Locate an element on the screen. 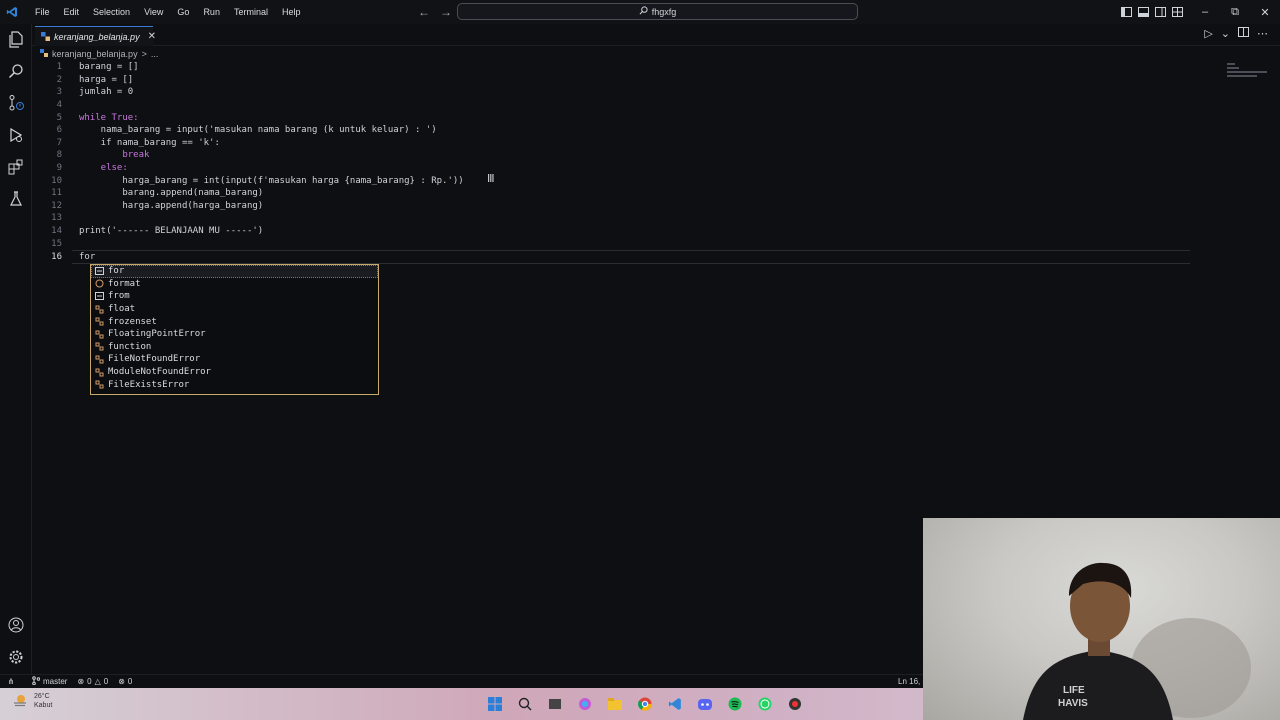  split-editor-icon is located at coordinates (1243, 33).